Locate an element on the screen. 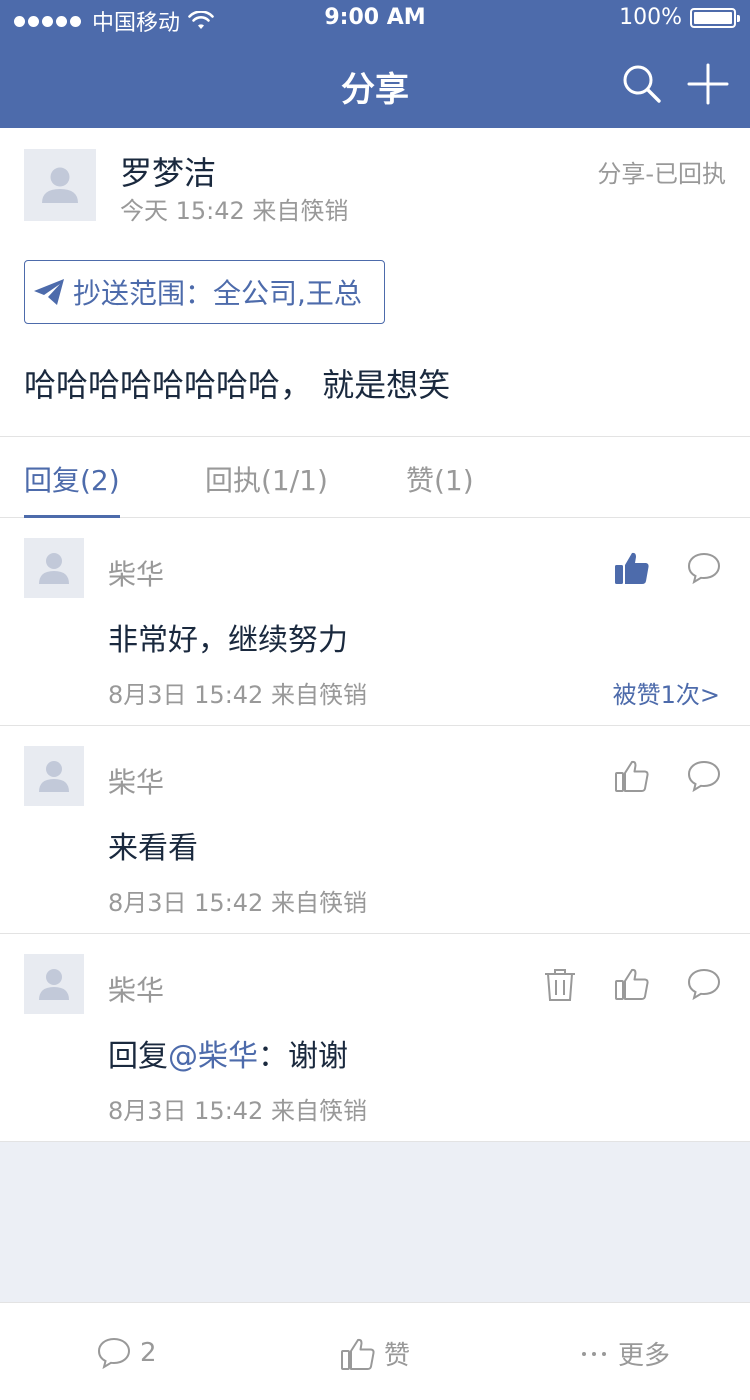 This screenshot has width=750, height=1400. detail-tabs: 回复(2) 回执(1/1) 赞(1) is located at coordinates (375, 477).